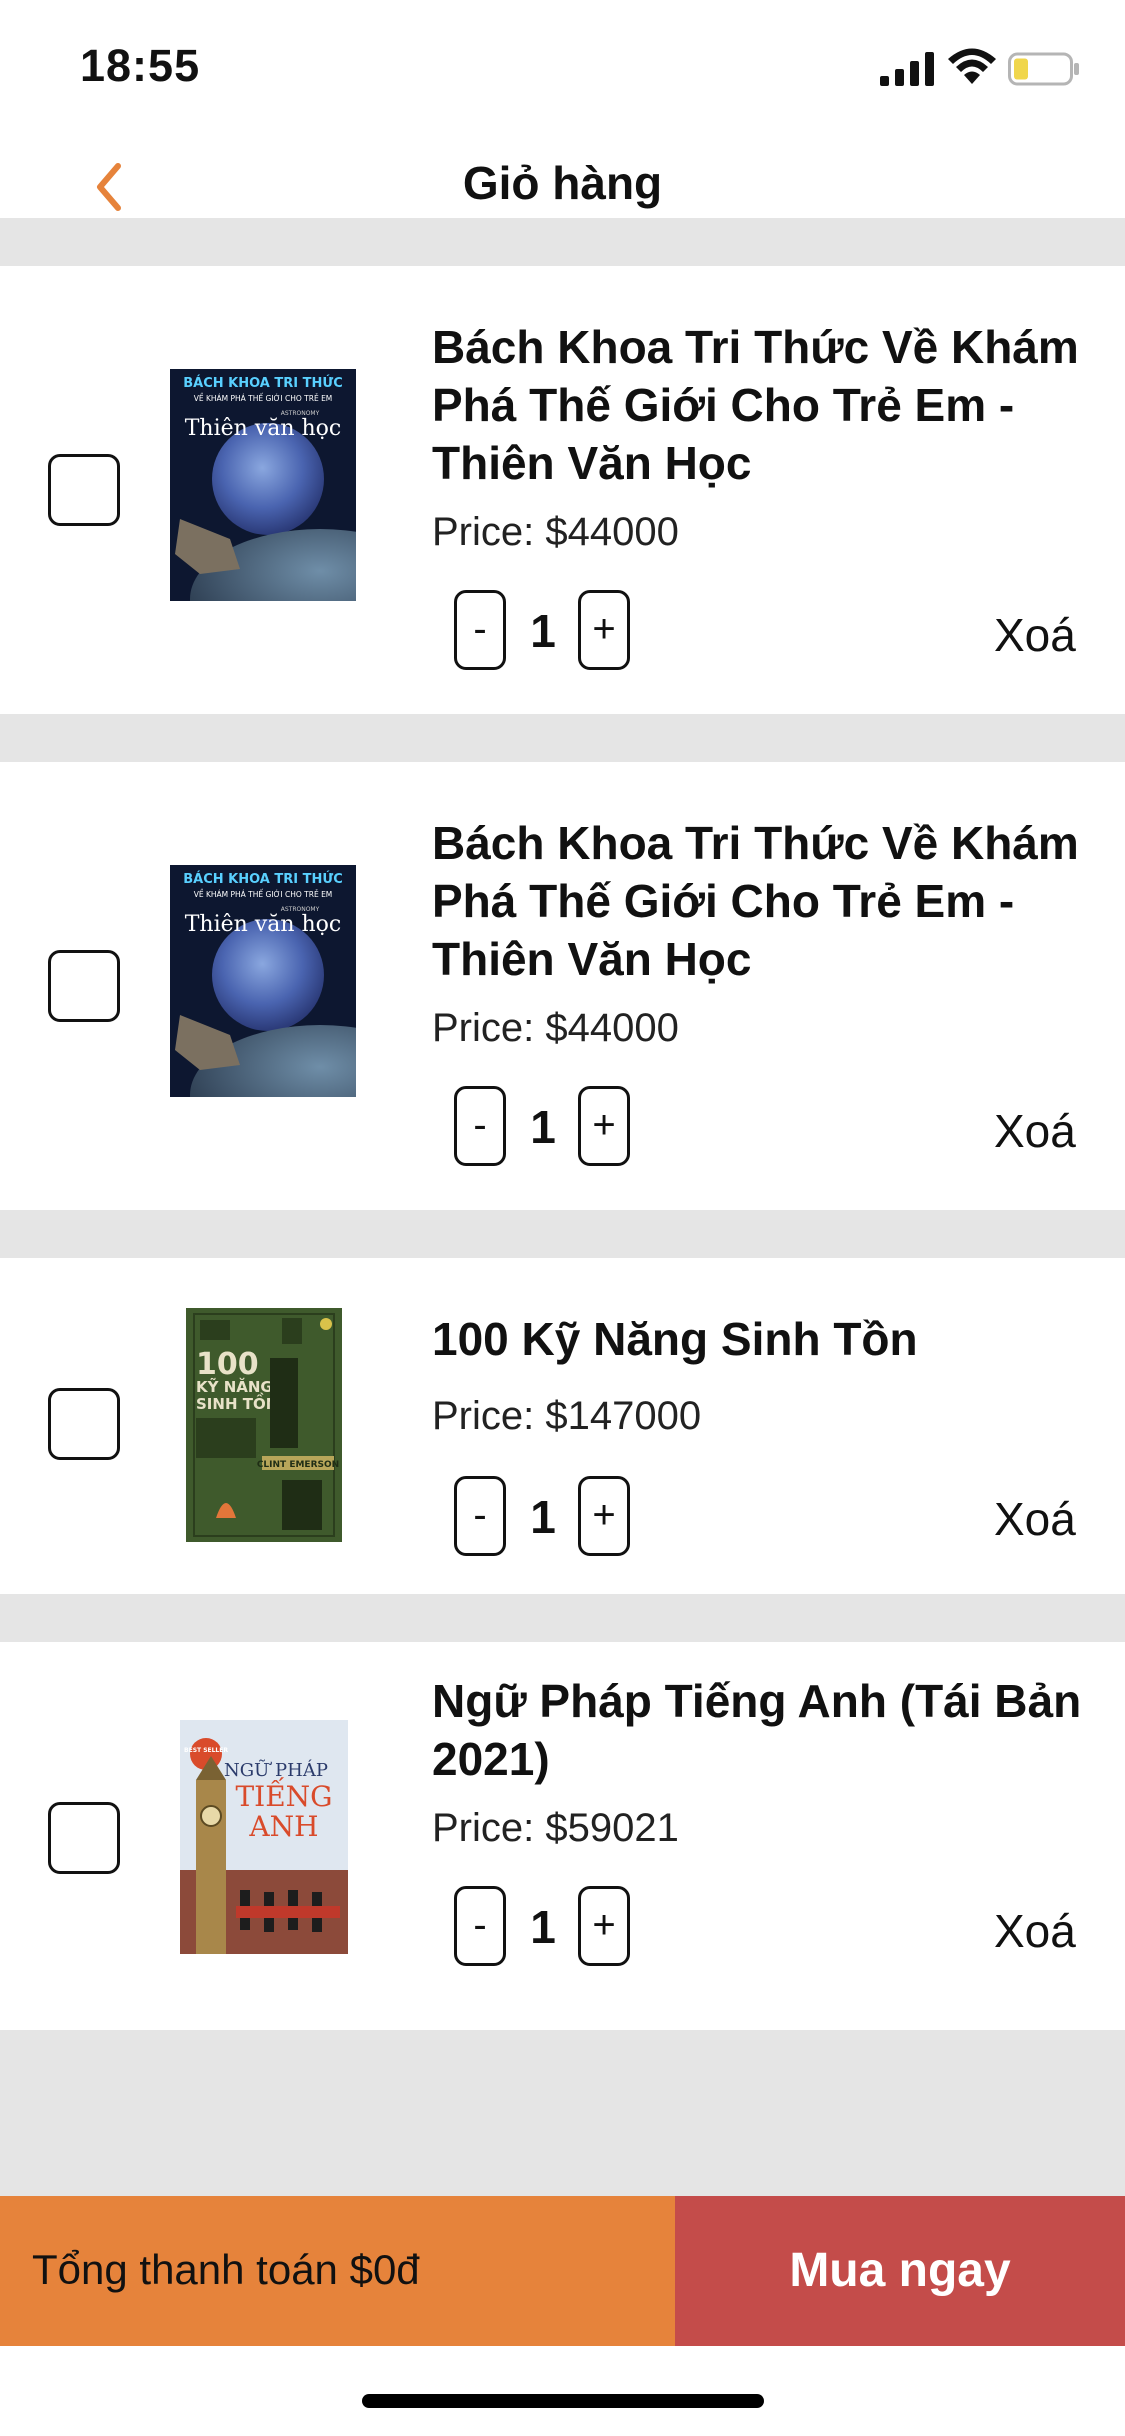 This screenshot has height=2436, width=1125. What do you see at coordinates (206, 1750) in the screenshot?
I see `cover-badge: BEST SELLER` at bounding box center [206, 1750].